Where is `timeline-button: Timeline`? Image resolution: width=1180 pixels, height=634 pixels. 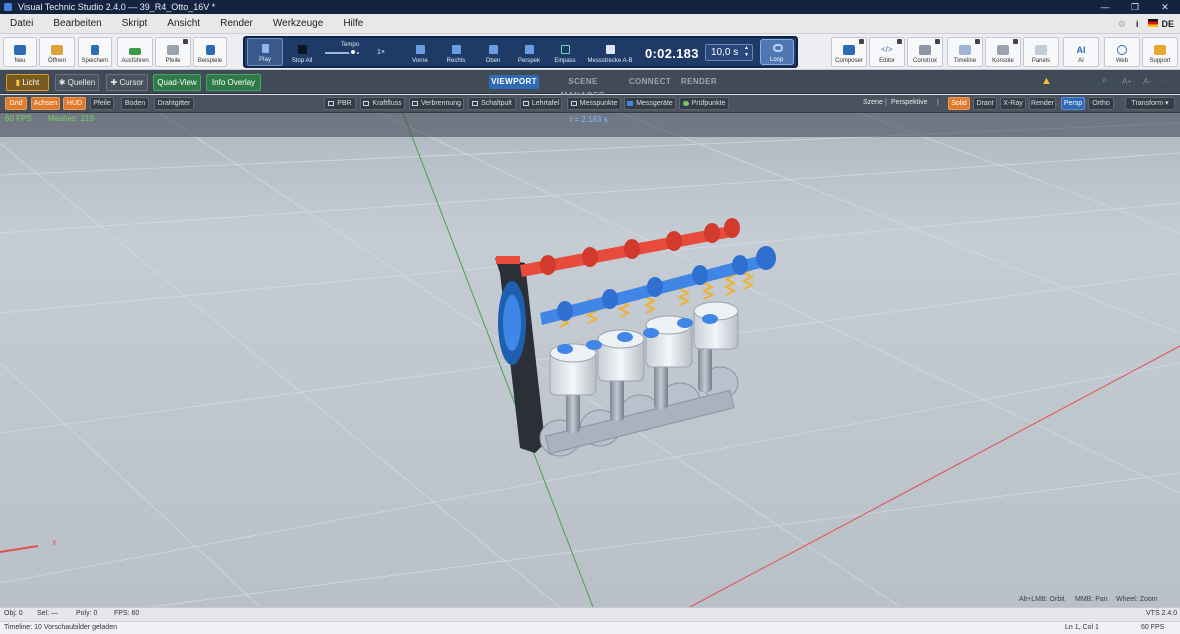
timeline-button: Timeline is located at coordinates (965, 52).